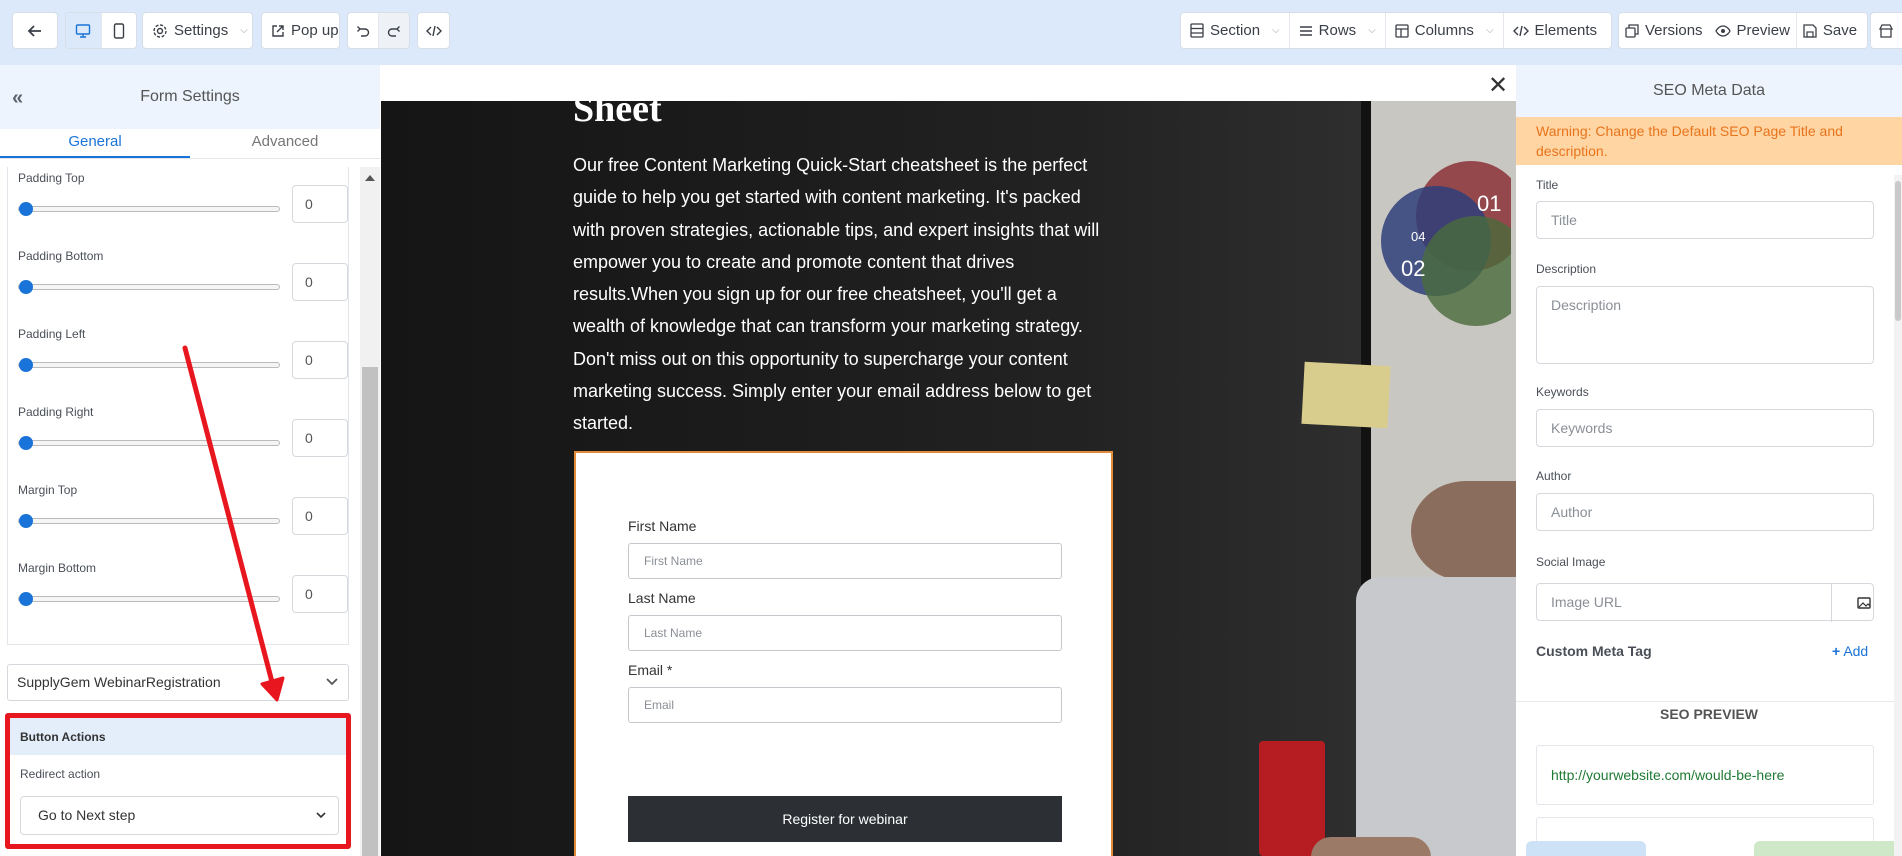  What do you see at coordinates (1586, 848) in the screenshot?
I see `seo-action-button` at bounding box center [1586, 848].